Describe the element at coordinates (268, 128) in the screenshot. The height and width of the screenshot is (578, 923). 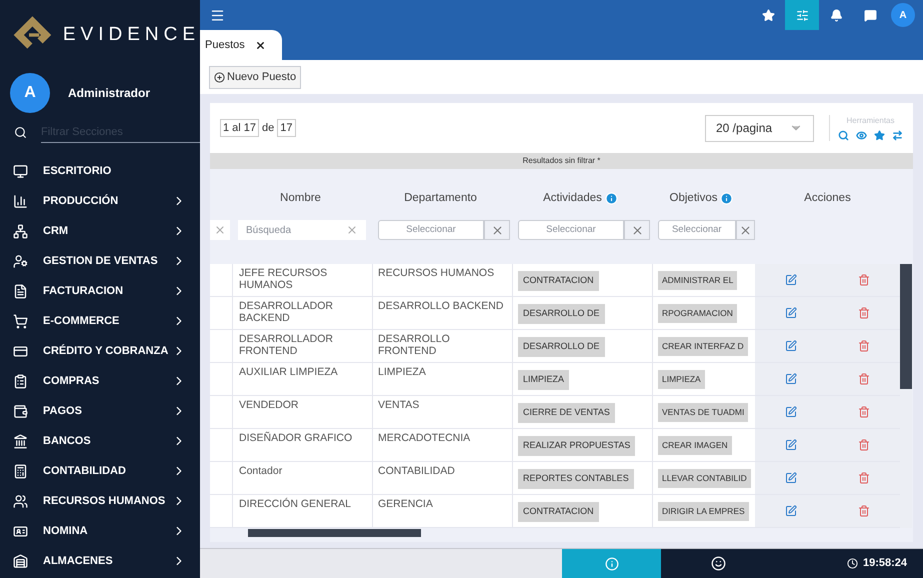
I see `page-of-label: de` at that location.